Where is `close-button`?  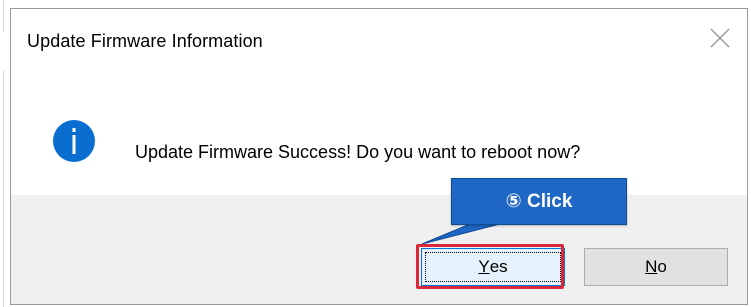
close-button is located at coordinates (720, 38).